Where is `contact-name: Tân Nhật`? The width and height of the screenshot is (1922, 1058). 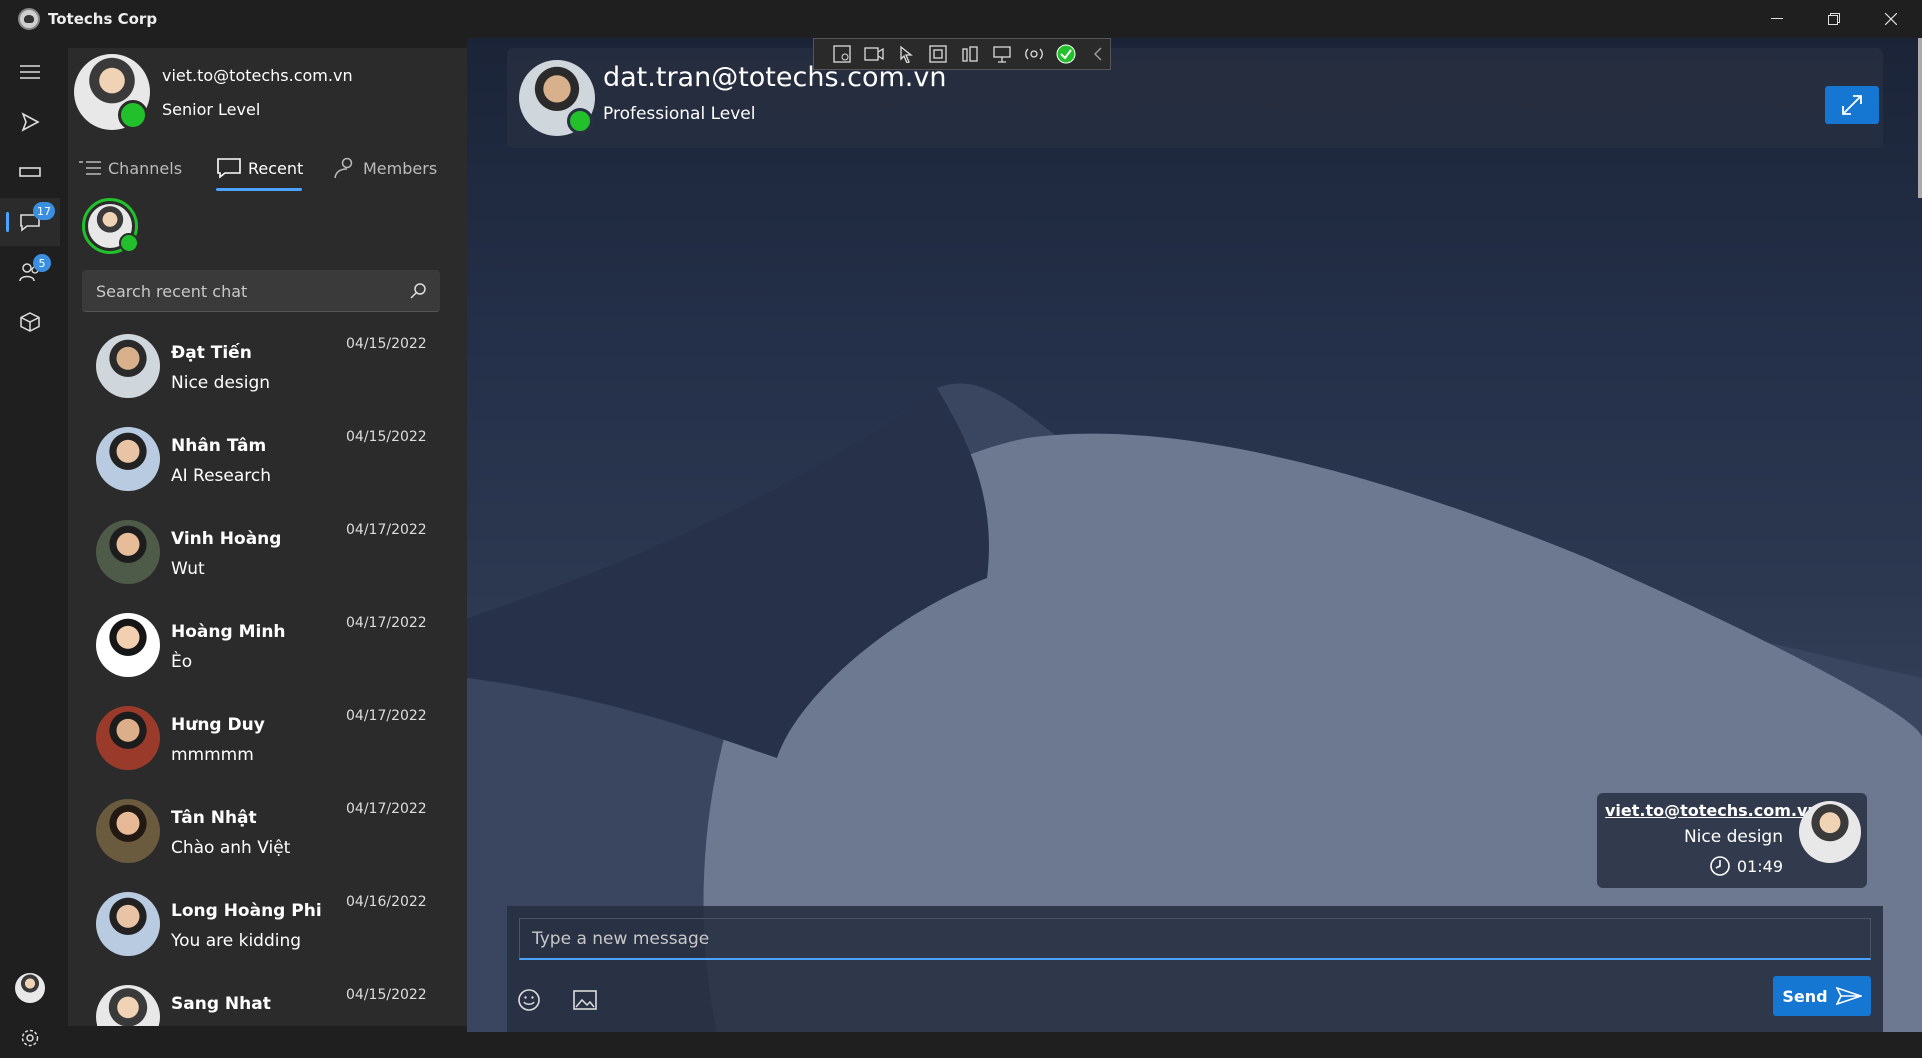 contact-name: Tân Nhật is located at coordinates (214, 818).